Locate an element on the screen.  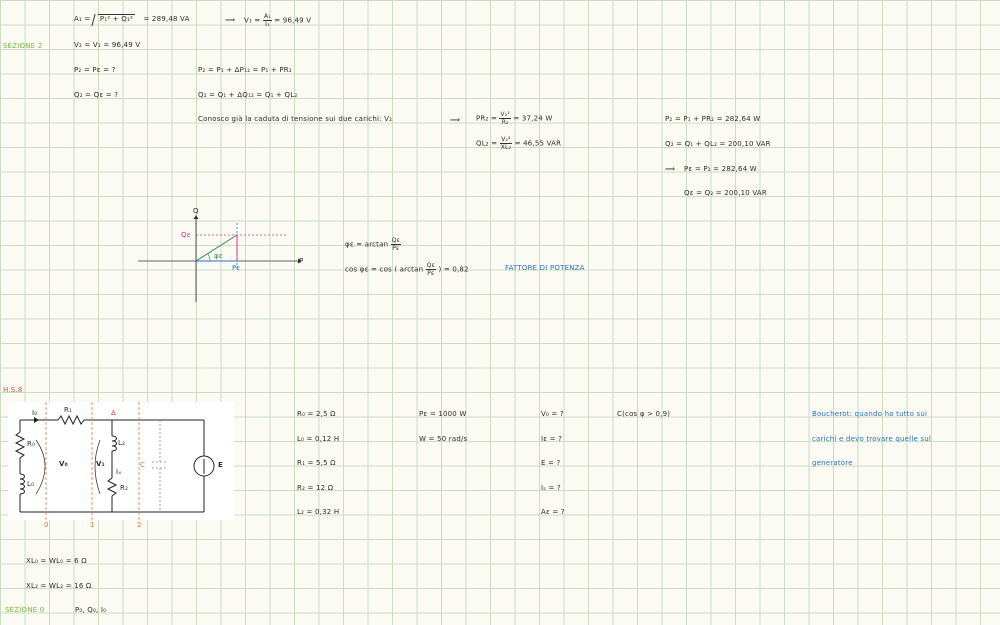
pr2-result: = 37,24 W is located at coordinates (533, 118).